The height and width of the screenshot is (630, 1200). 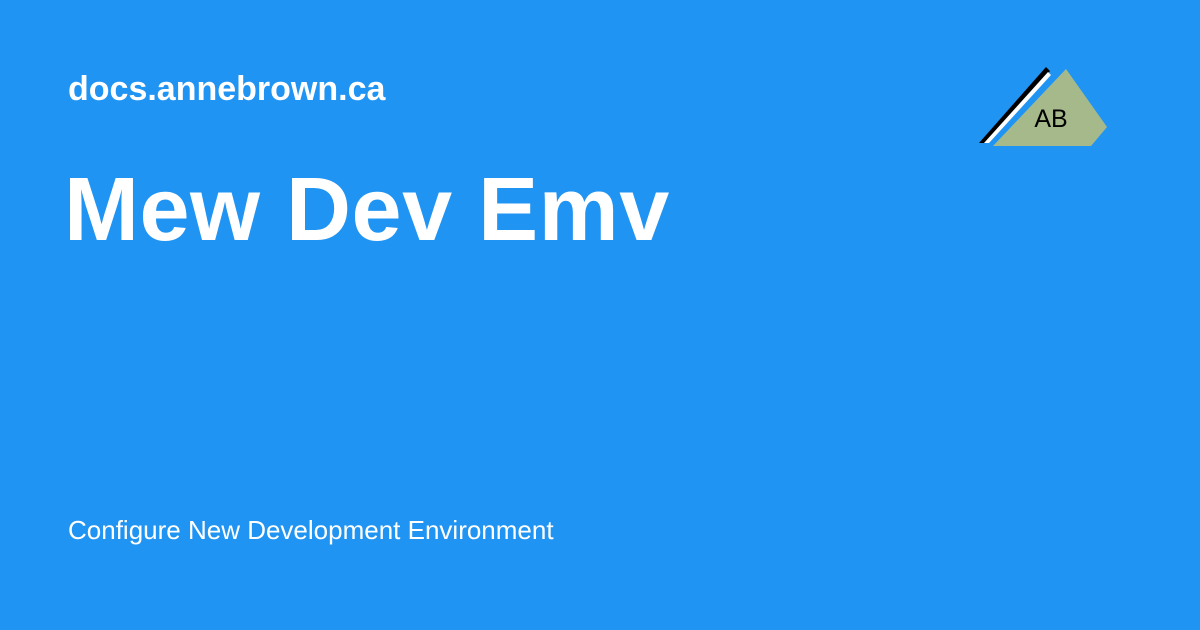 What do you see at coordinates (367, 210) in the screenshot?
I see `page-title: Mew Dev Emv` at bounding box center [367, 210].